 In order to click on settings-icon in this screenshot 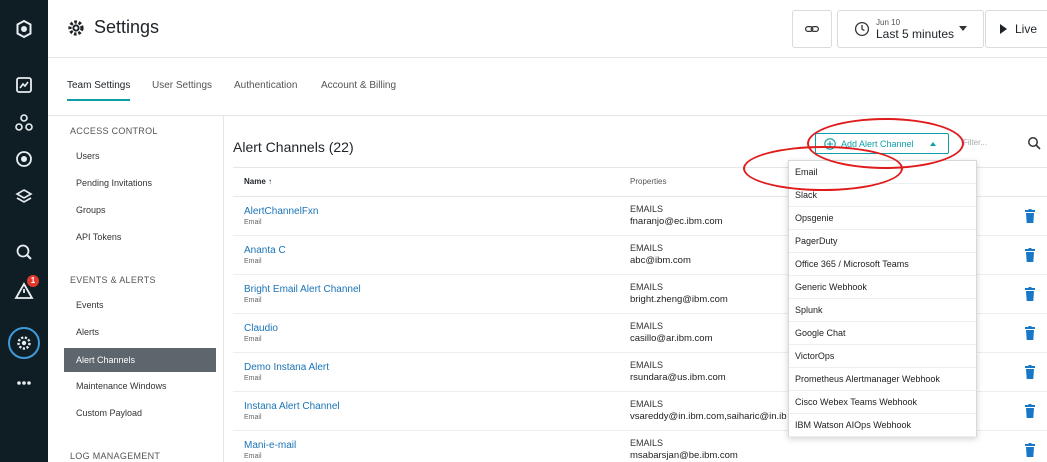, I will do `click(24, 343)`.